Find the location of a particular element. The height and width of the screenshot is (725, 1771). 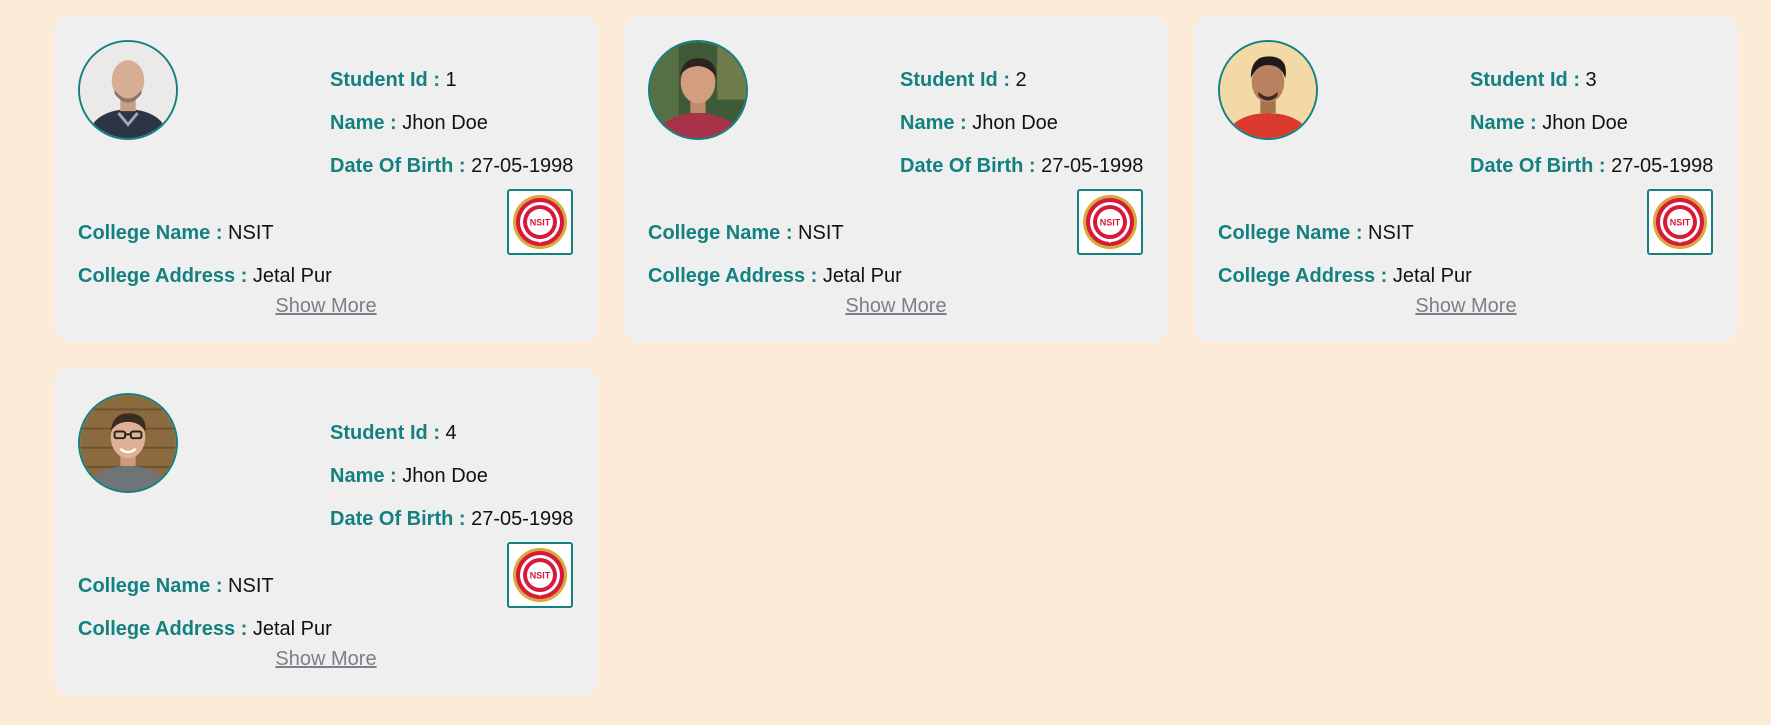

student-id-value: 2 is located at coordinates (1021, 80).